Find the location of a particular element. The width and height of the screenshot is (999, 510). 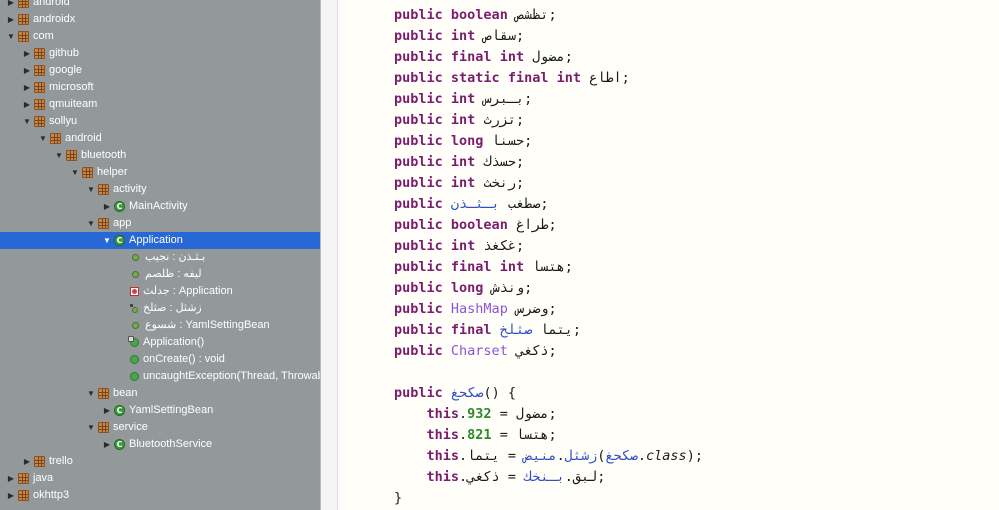

tree-node-class: ▶ C YamlSettingBean is located at coordinates (160, 410).